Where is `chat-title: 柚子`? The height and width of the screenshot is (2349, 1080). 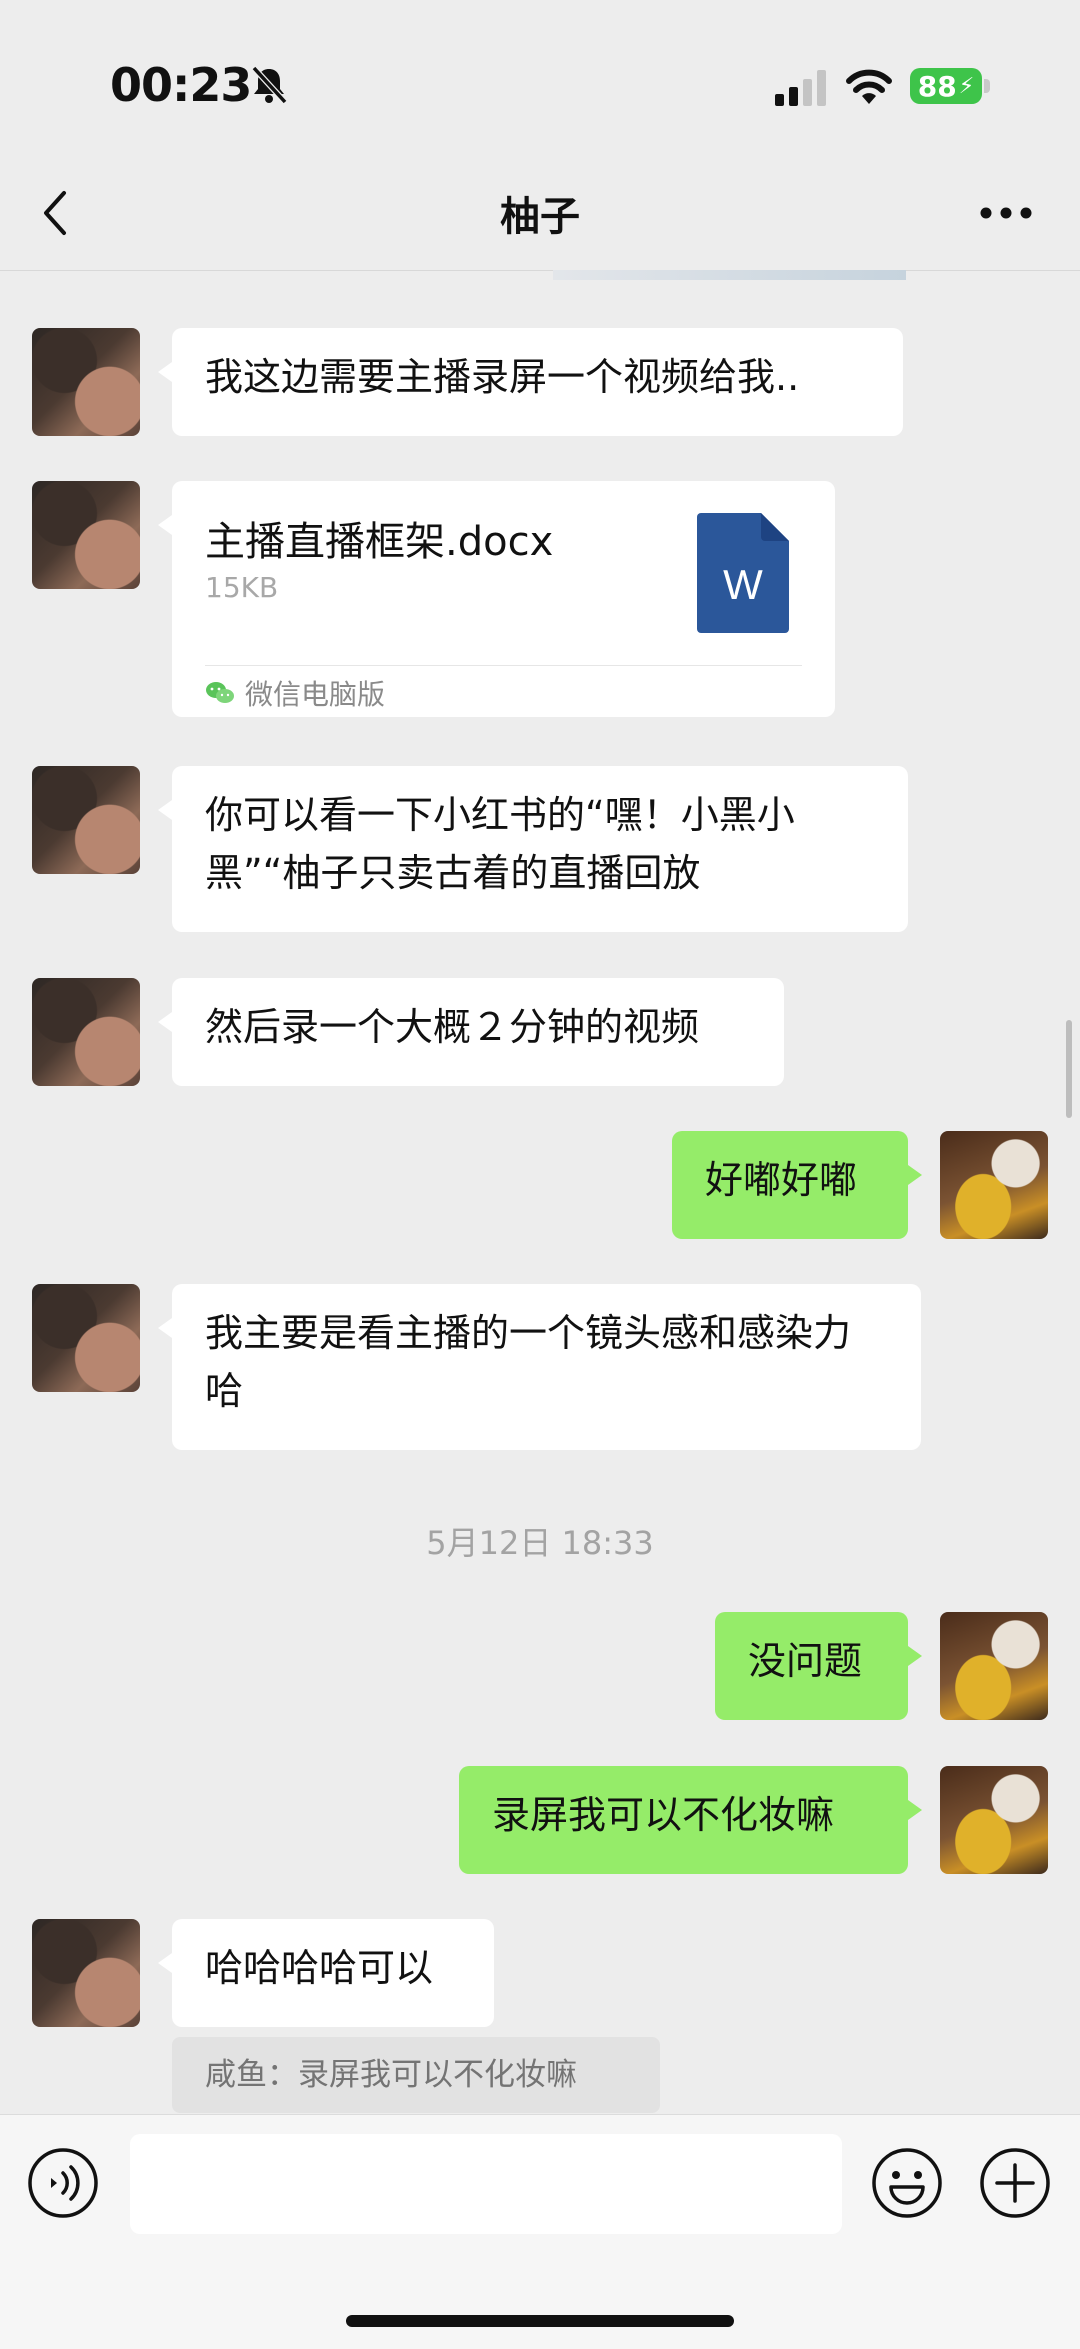
chat-title: 柚子 is located at coordinates (540, 217).